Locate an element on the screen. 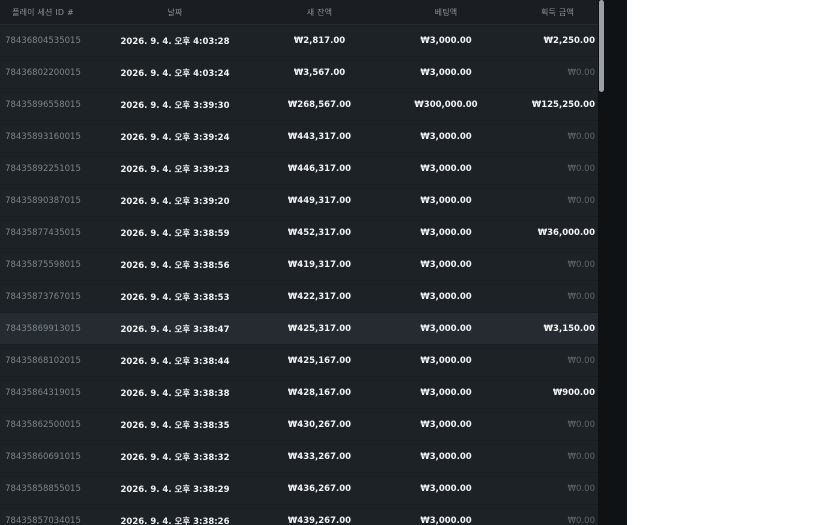 This screenshot has width=835, height=525. table-header: 플레이 세션 ID # 날짜 새 잔액 베팅액 획득 금액 is located at coordinates (299, 12).